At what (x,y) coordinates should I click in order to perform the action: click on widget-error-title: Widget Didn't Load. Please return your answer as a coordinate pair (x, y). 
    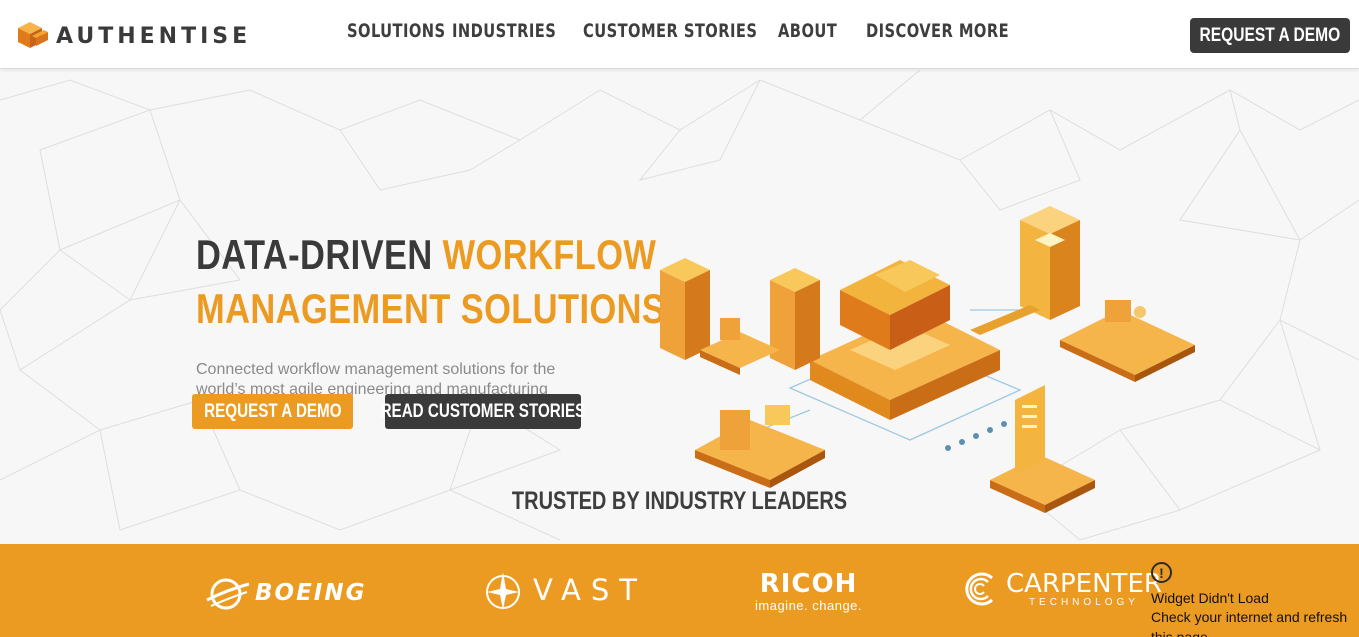
    Looking at the image, I should click on (1210, 598).